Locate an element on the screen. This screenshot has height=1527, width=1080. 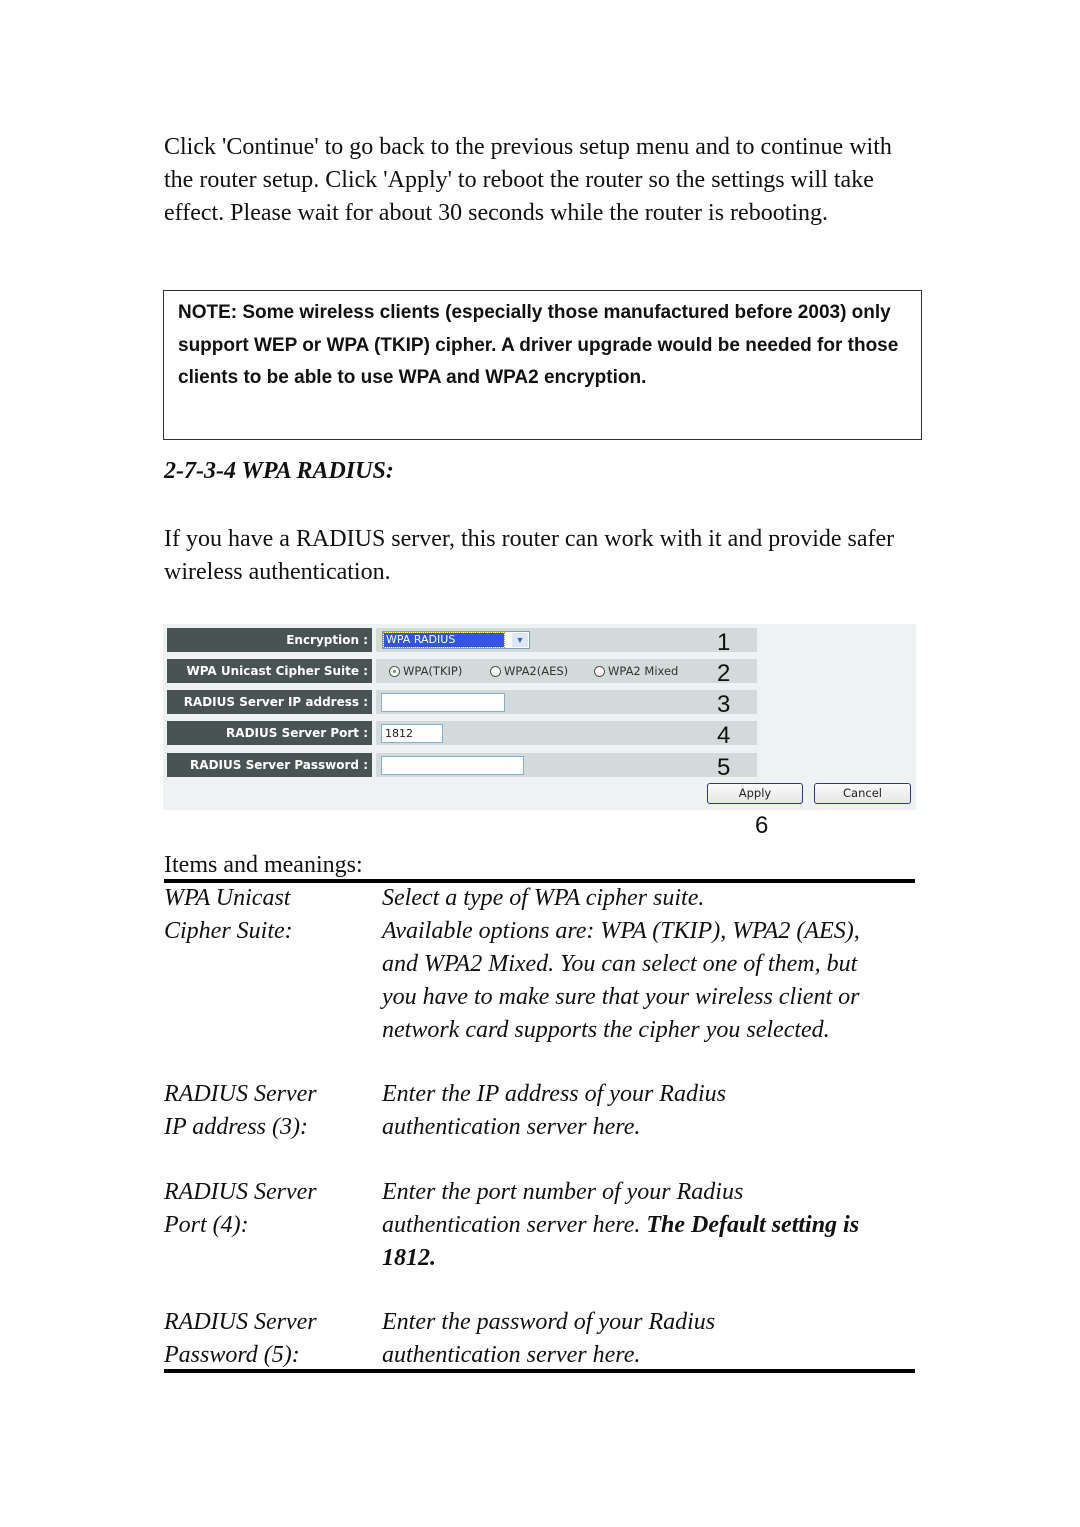
callout-number: 6 is located at coordinates (762, 825).